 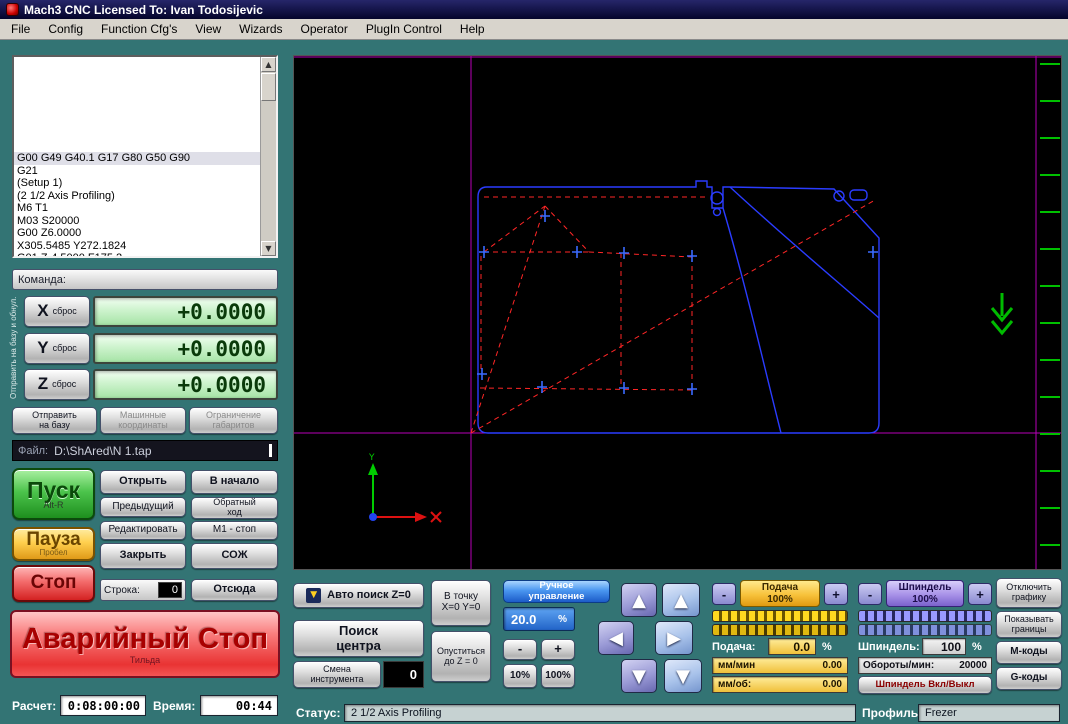 What do you see at coordinates (836, 594) in the screenshot?
I see `feed-increase-button: +` at bounding box center [836, 594].